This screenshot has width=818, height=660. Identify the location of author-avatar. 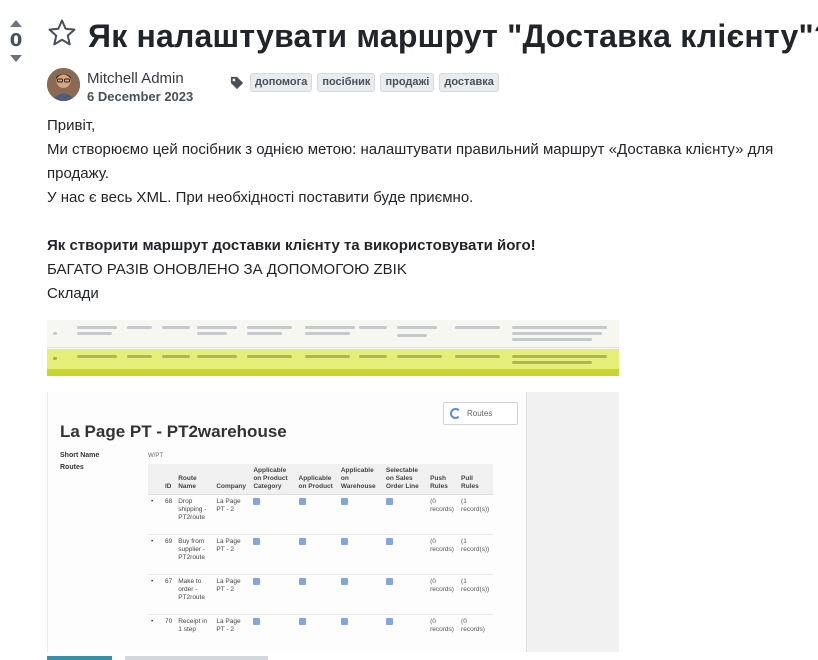
(63, 84).